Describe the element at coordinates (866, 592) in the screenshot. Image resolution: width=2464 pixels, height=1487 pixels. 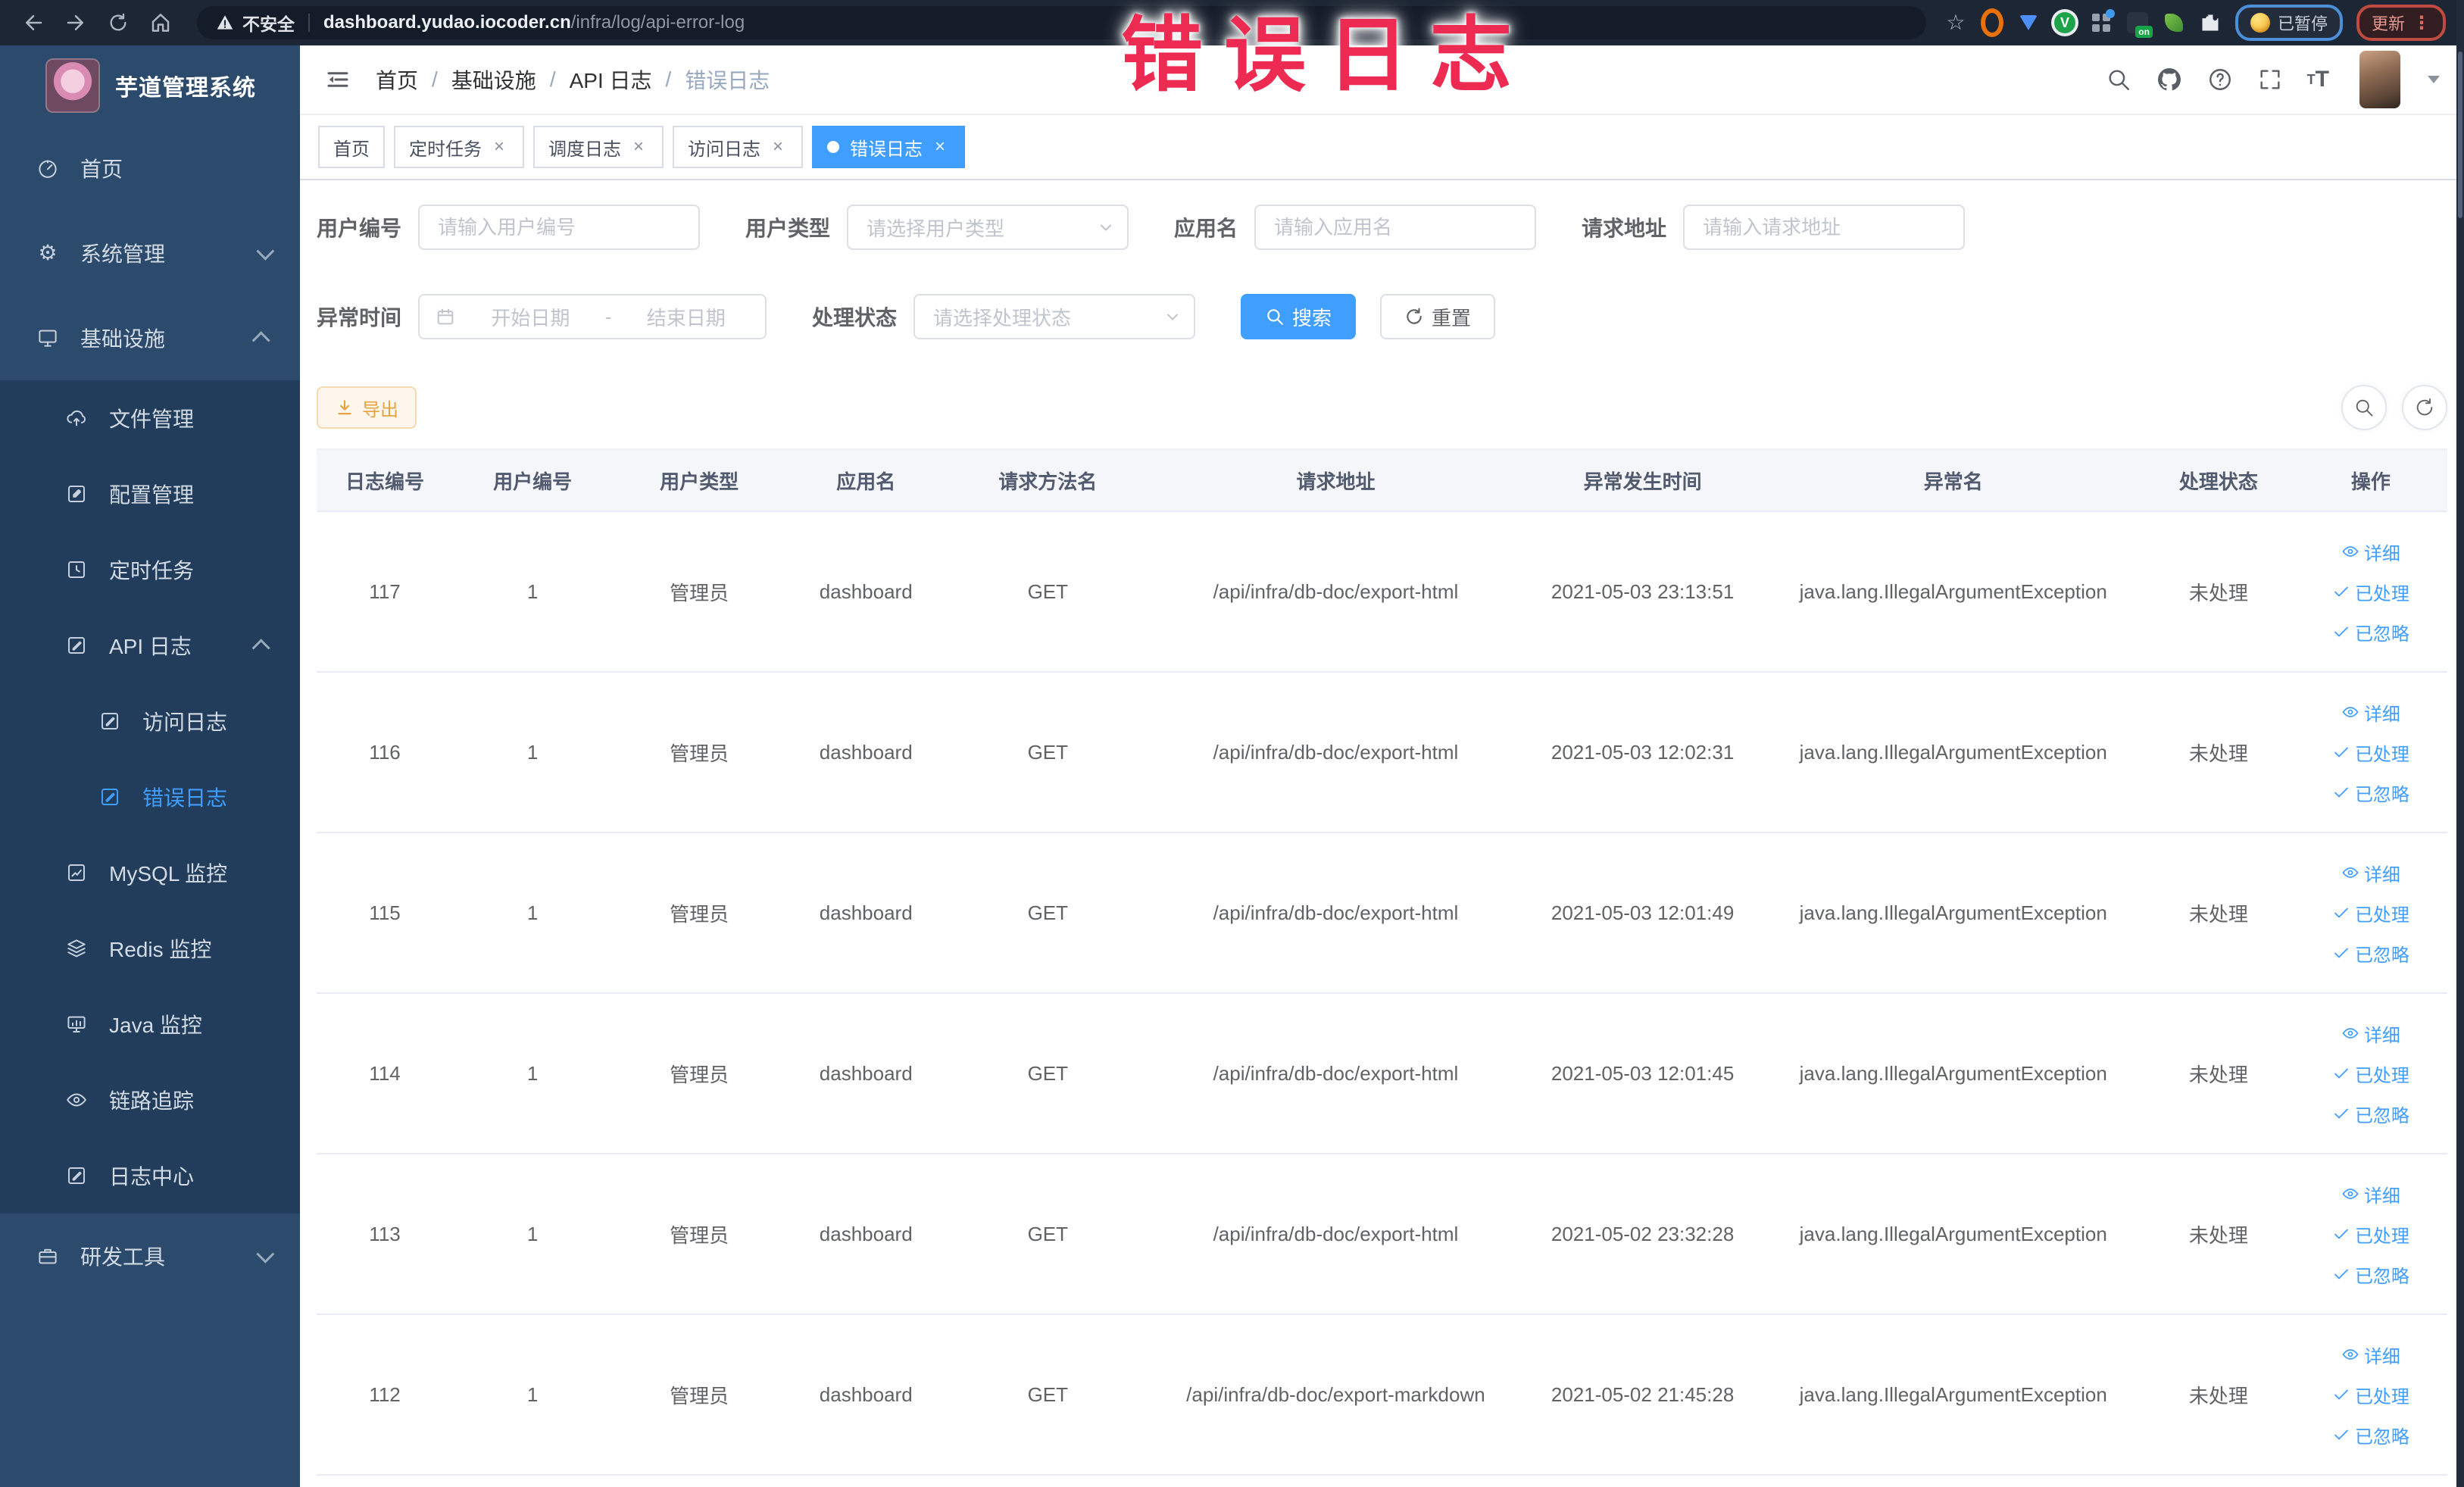
I see `cell-app-name: dashboard` at that location.